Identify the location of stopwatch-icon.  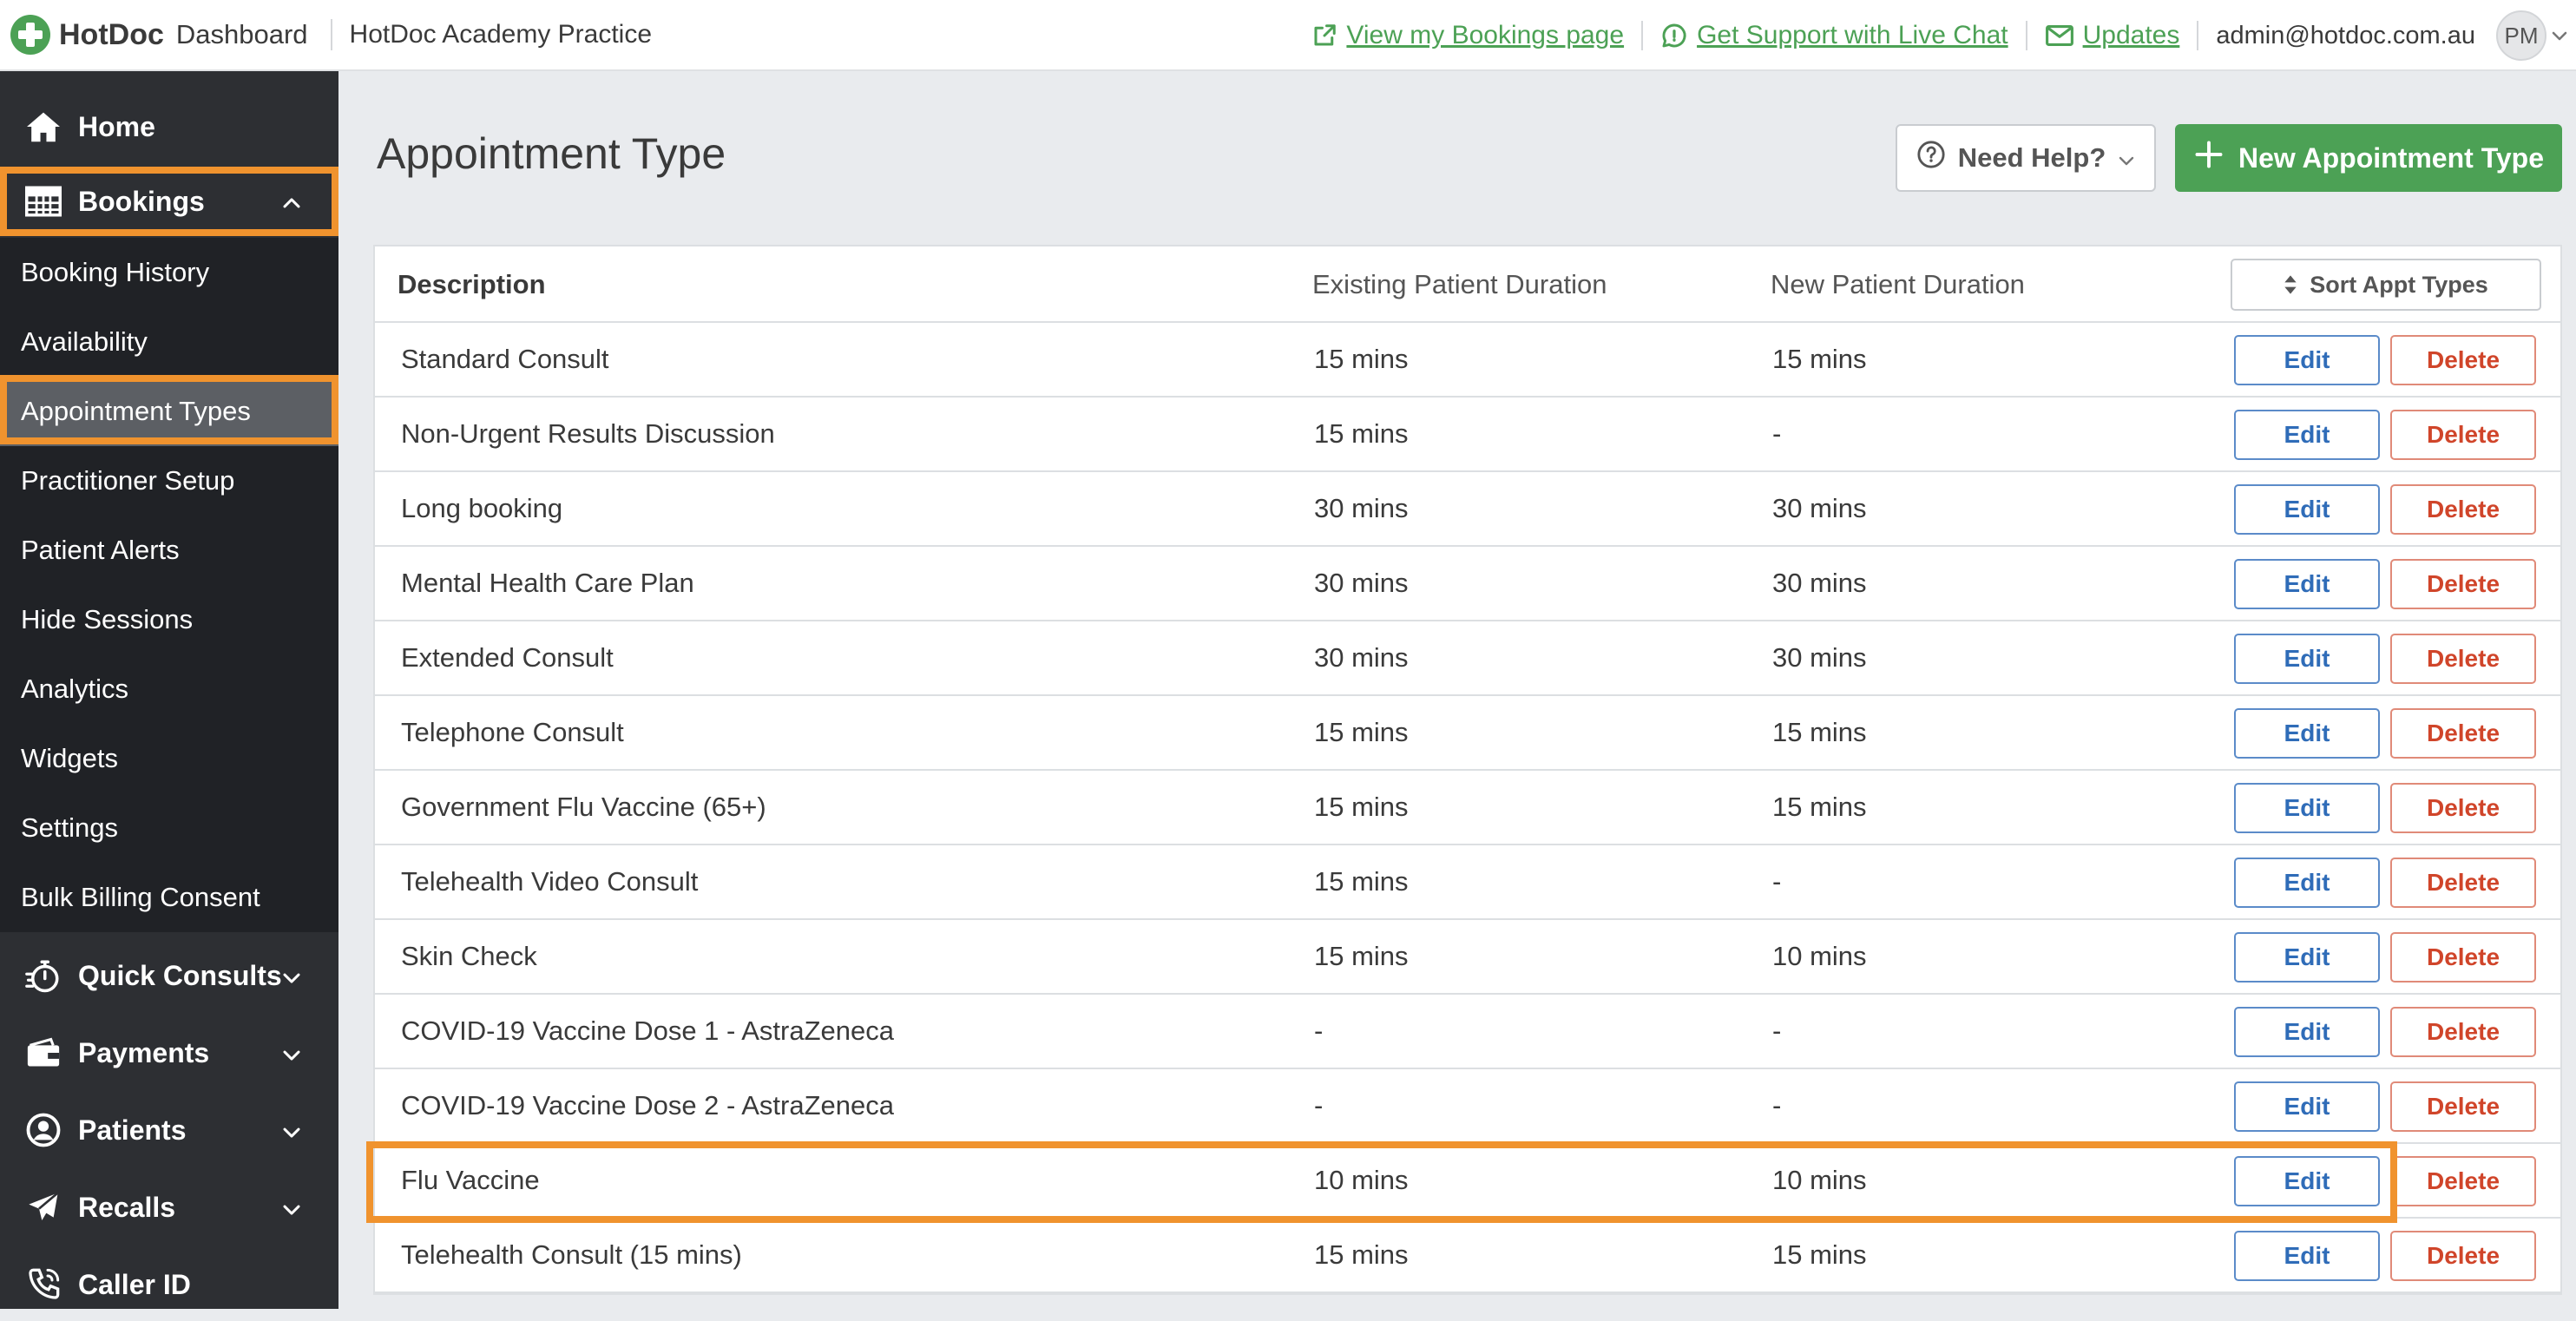
(43, 975).